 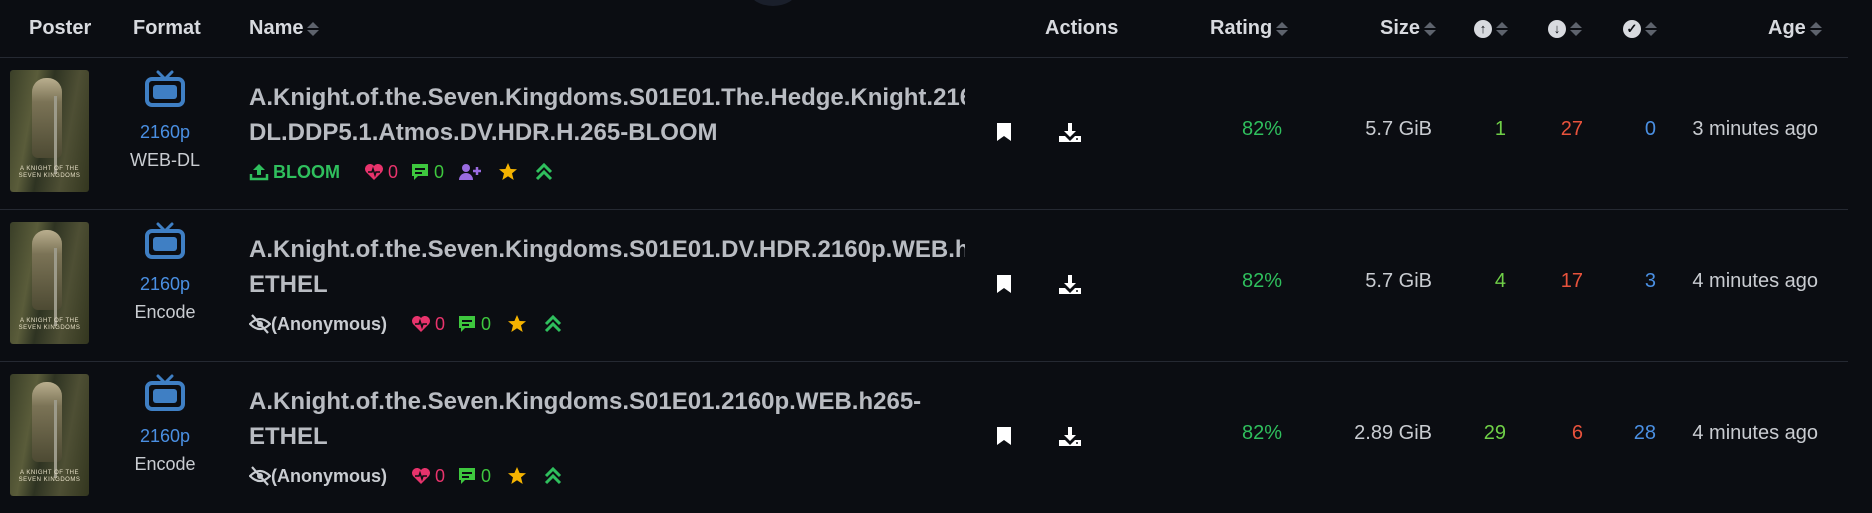 I want to click on seeders-count: 1, so click(x=1486, y=129).